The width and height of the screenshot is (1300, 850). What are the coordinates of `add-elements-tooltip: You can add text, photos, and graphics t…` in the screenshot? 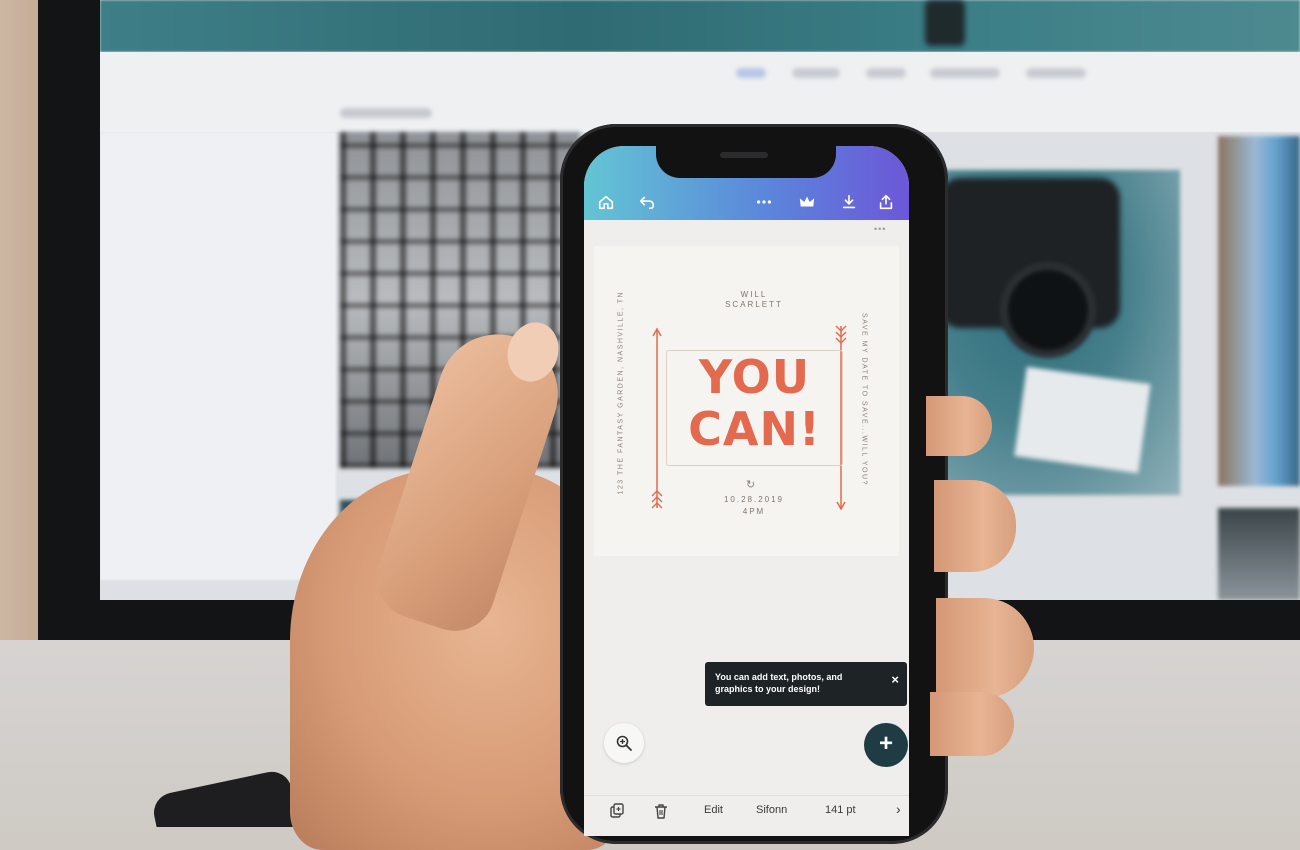 It's located at (806, 684).